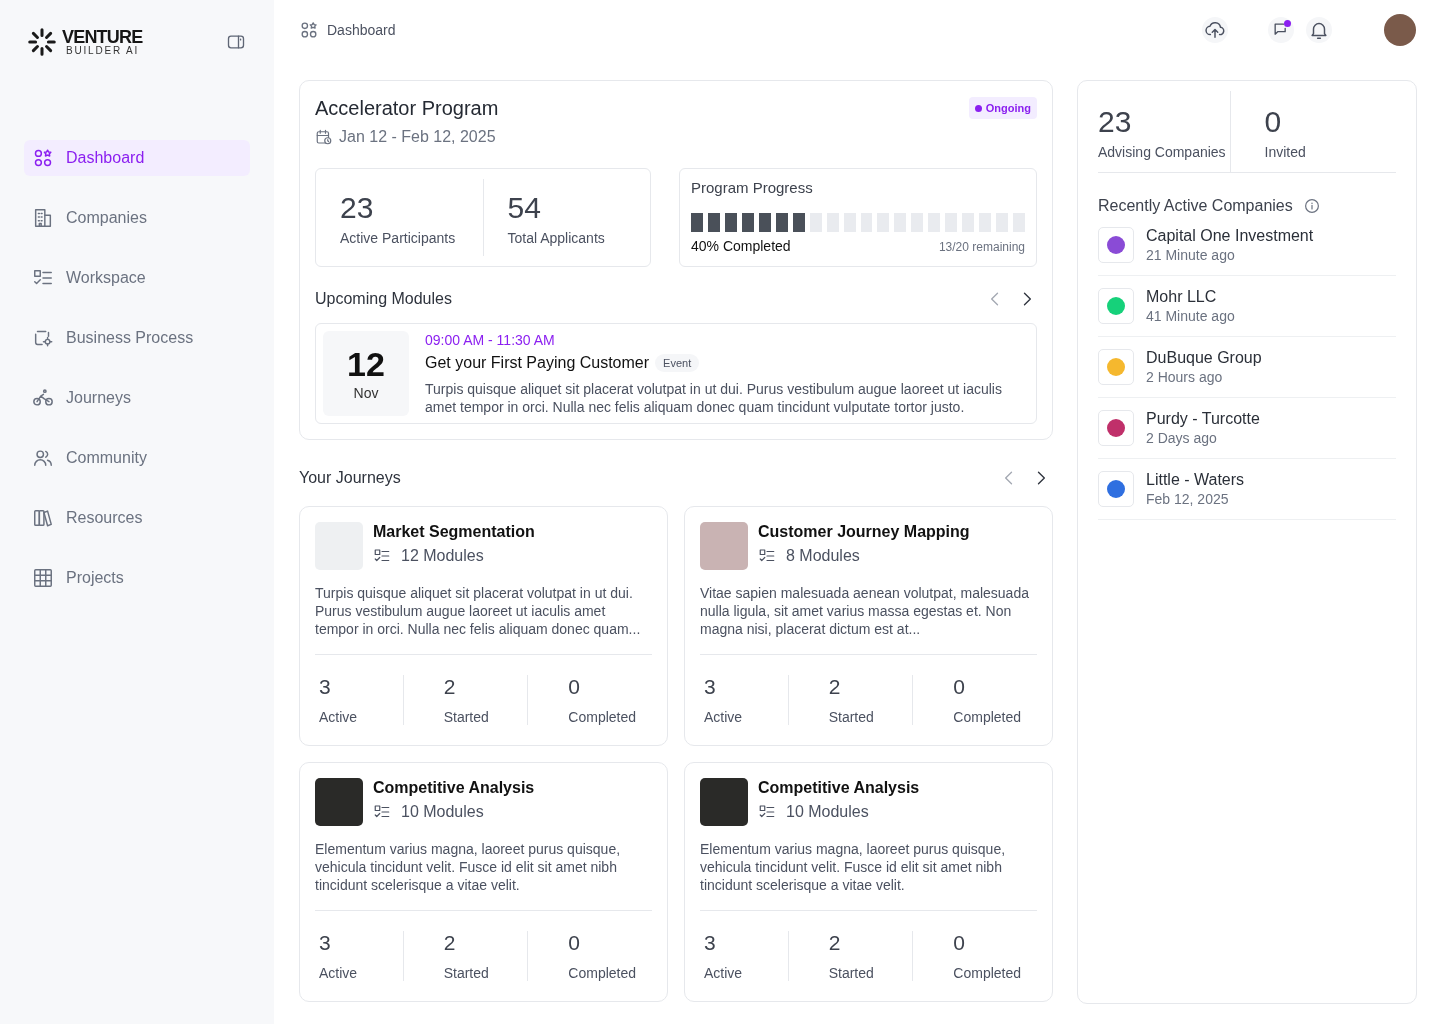  What do you see at coordinates (407, 108) in the screenshot?
I see `program-title: Accelerator Program` at bounding box center [407, 108].